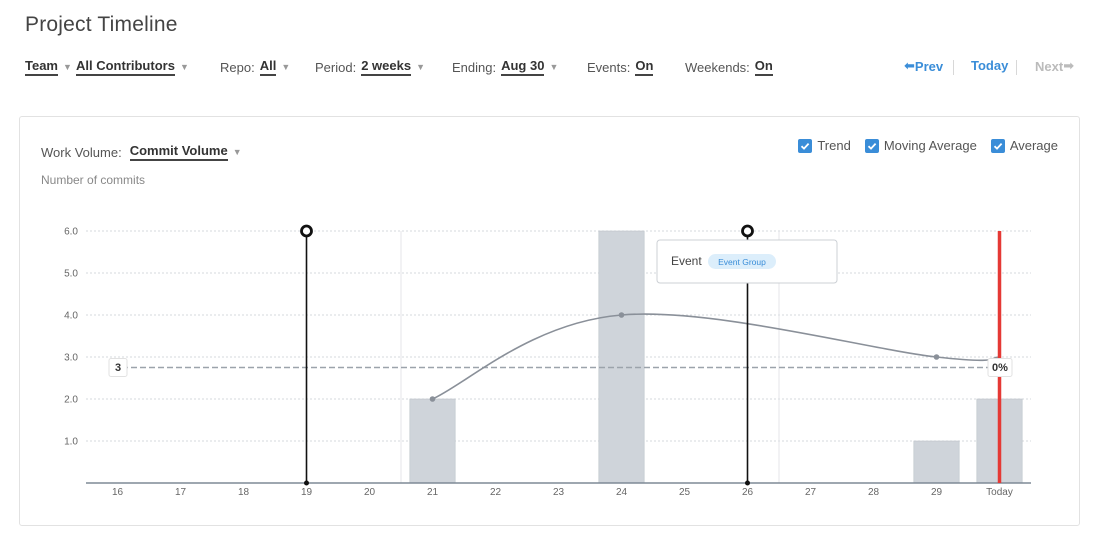  What do you see at coordinates (370, 492) in the screenshot?
I see `x-tick-label: 20` at bounding box center [370, 492].